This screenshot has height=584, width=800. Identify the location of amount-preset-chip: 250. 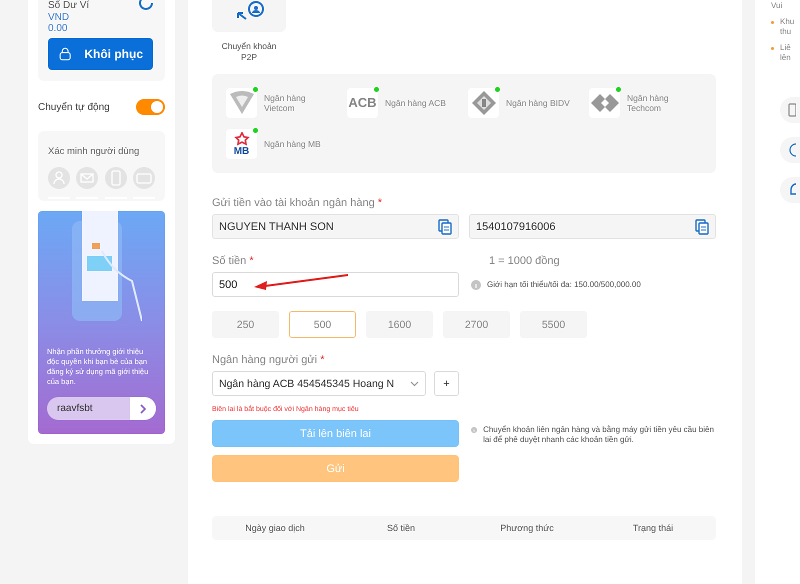
(245, 324).